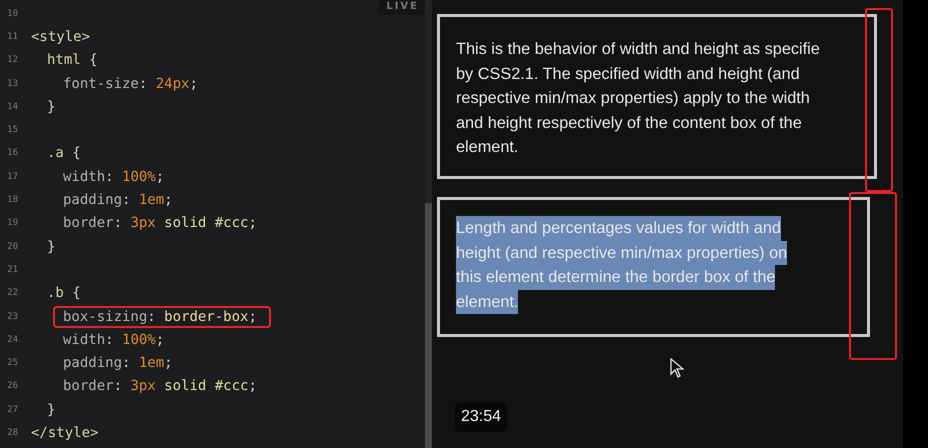 This screenshot has width=928, height=448. Describe the element at coordinates (12, 130) in the screenshot. I see `line-number: 15` at that location.